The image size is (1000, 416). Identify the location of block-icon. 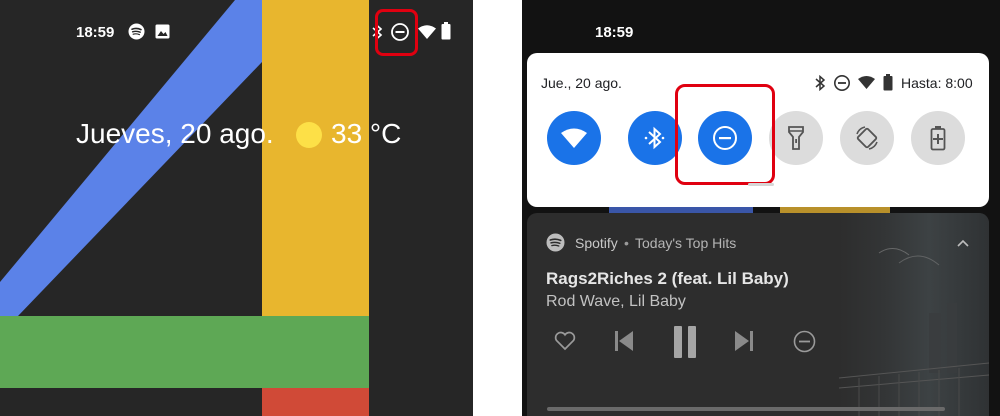
(804, 341).